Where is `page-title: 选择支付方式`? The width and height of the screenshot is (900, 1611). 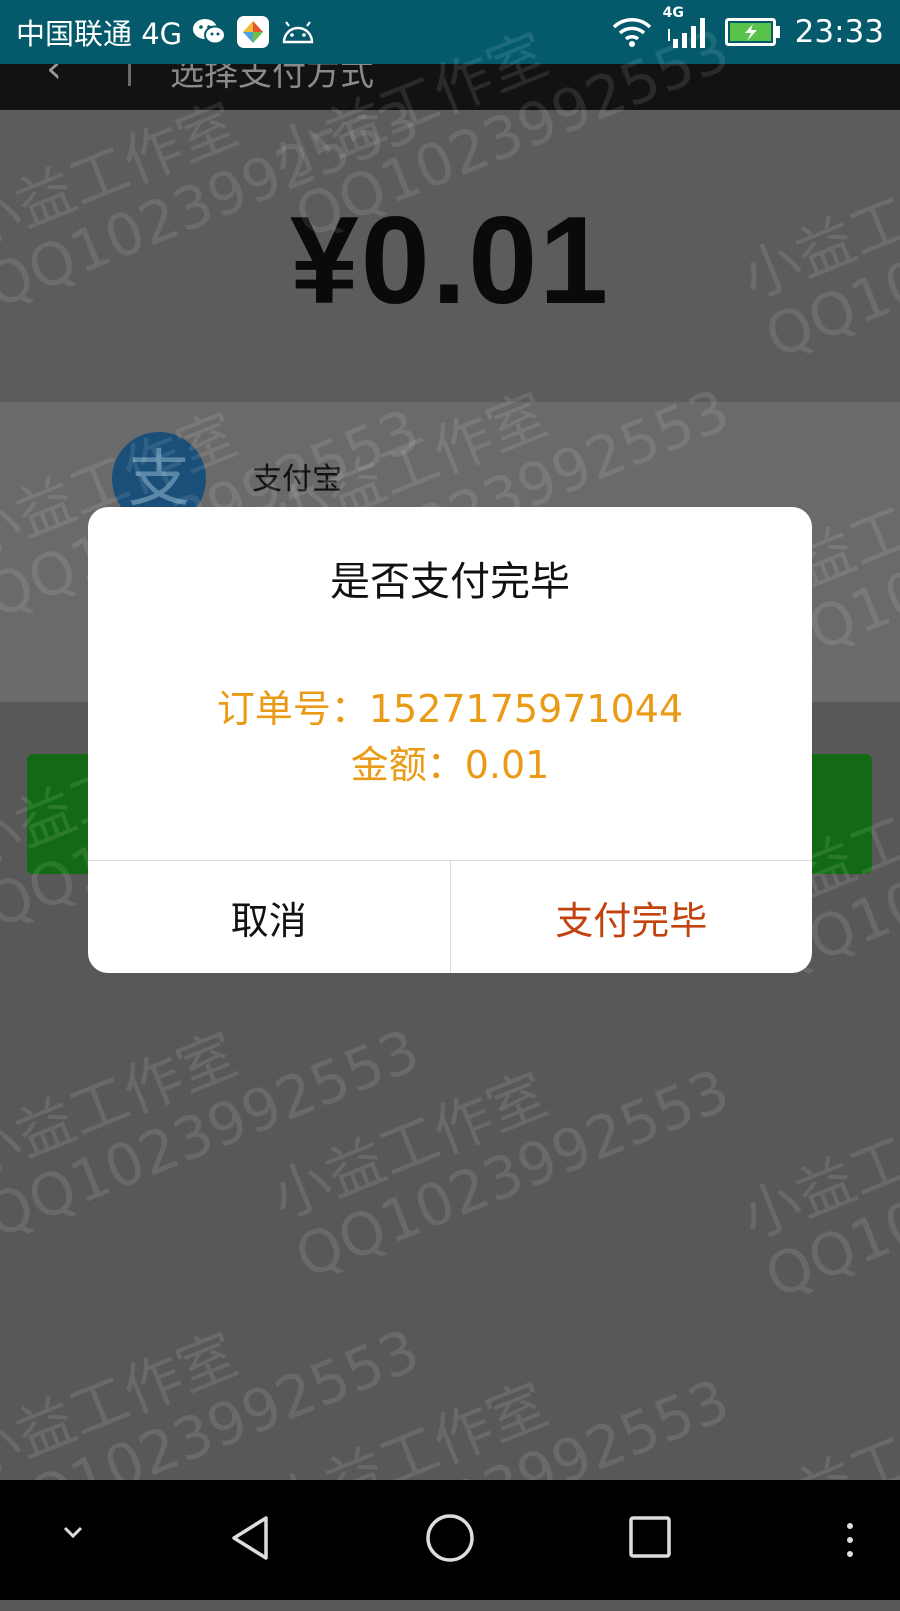 page-title: 选择支付方式 is located at coordinates (272, 79).